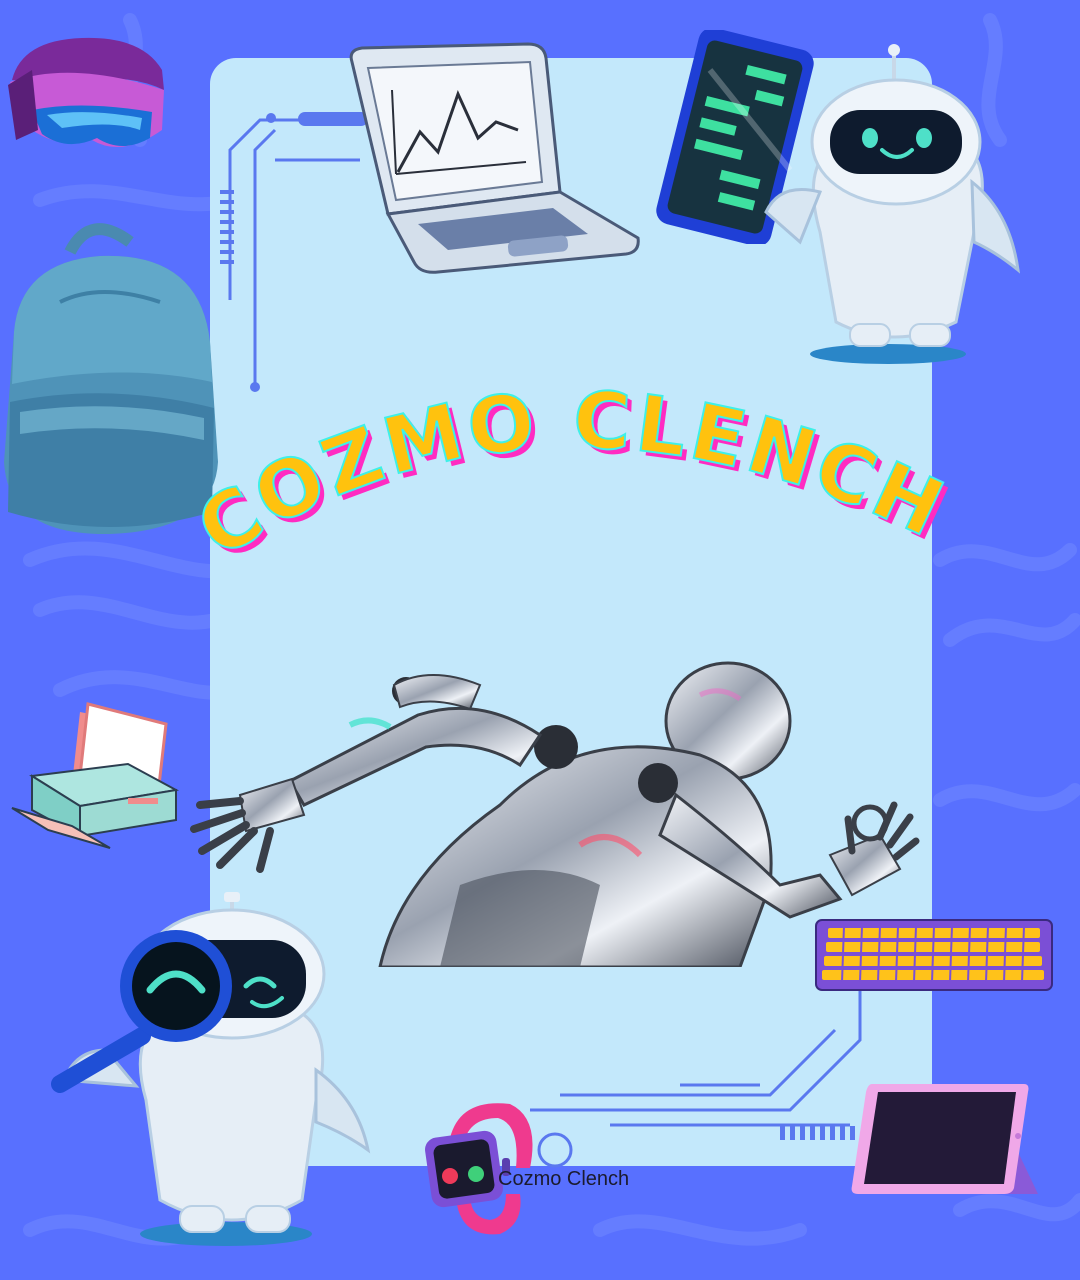 This screenshot has height=1280, width=1080. I want to click on caption-text: Cozmo Clench, so click(564, 1179).